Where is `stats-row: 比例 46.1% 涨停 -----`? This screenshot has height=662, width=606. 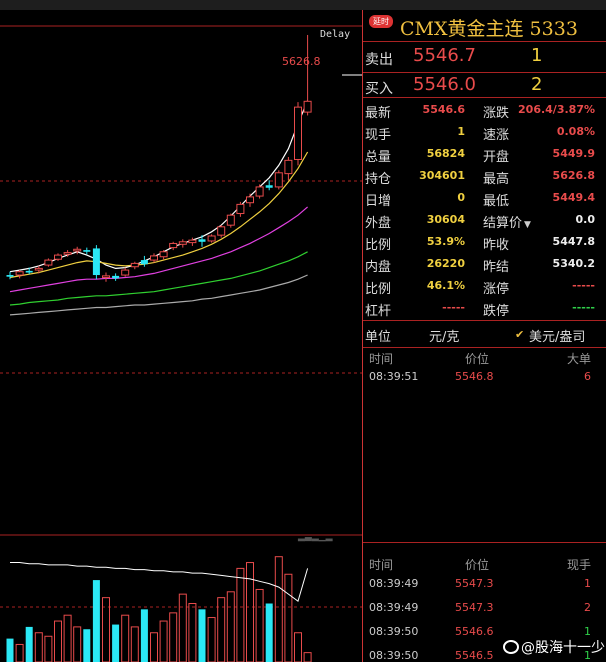 stats-row: 比例 46.1% 涨停 ----- is located at coordinates (484, 286).